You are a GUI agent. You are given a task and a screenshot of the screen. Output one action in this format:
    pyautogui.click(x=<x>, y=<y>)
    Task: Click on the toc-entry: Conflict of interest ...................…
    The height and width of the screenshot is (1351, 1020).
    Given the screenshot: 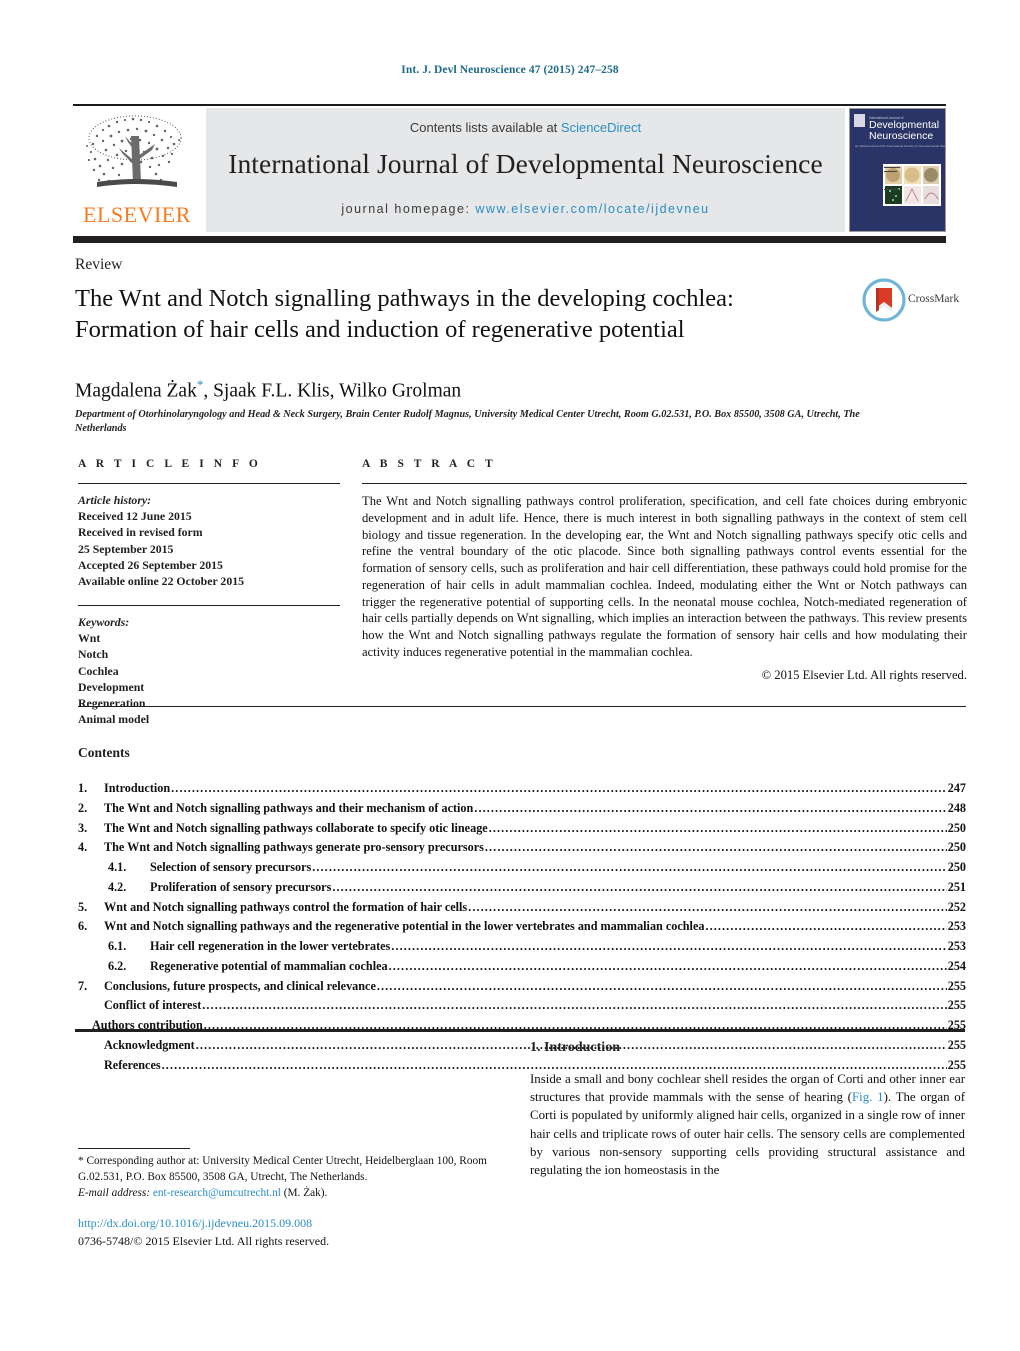 What is the action you would take?
    pyautogui.click(x=522, y=1006)
    